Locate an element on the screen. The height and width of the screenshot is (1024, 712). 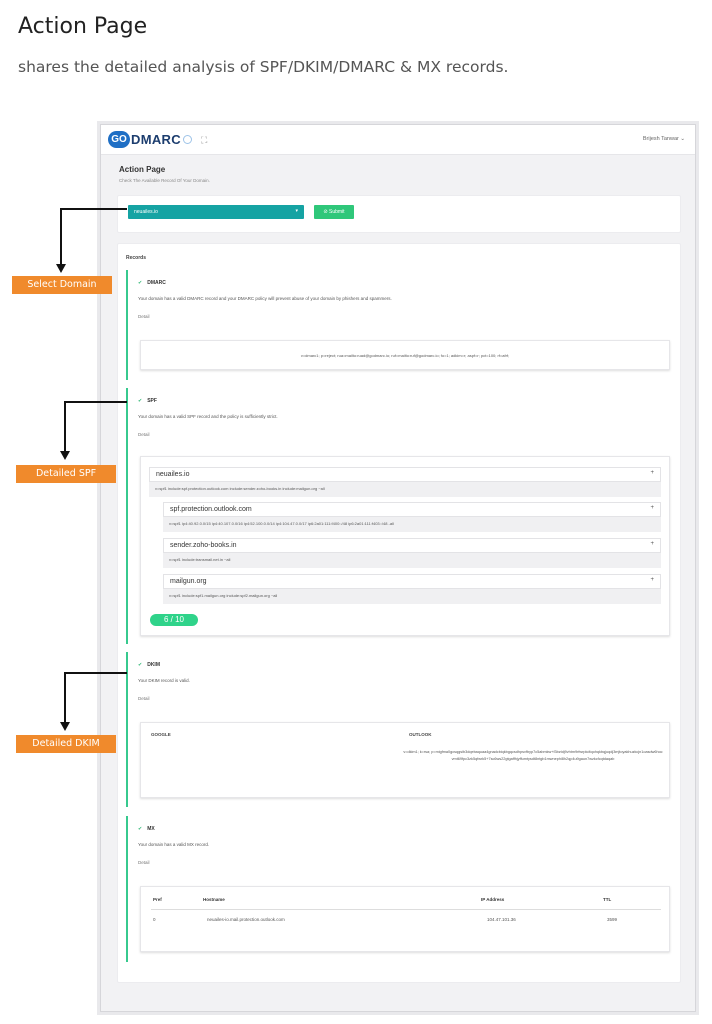
spf-detail-label: Detail is located at coordinates (144, 434).